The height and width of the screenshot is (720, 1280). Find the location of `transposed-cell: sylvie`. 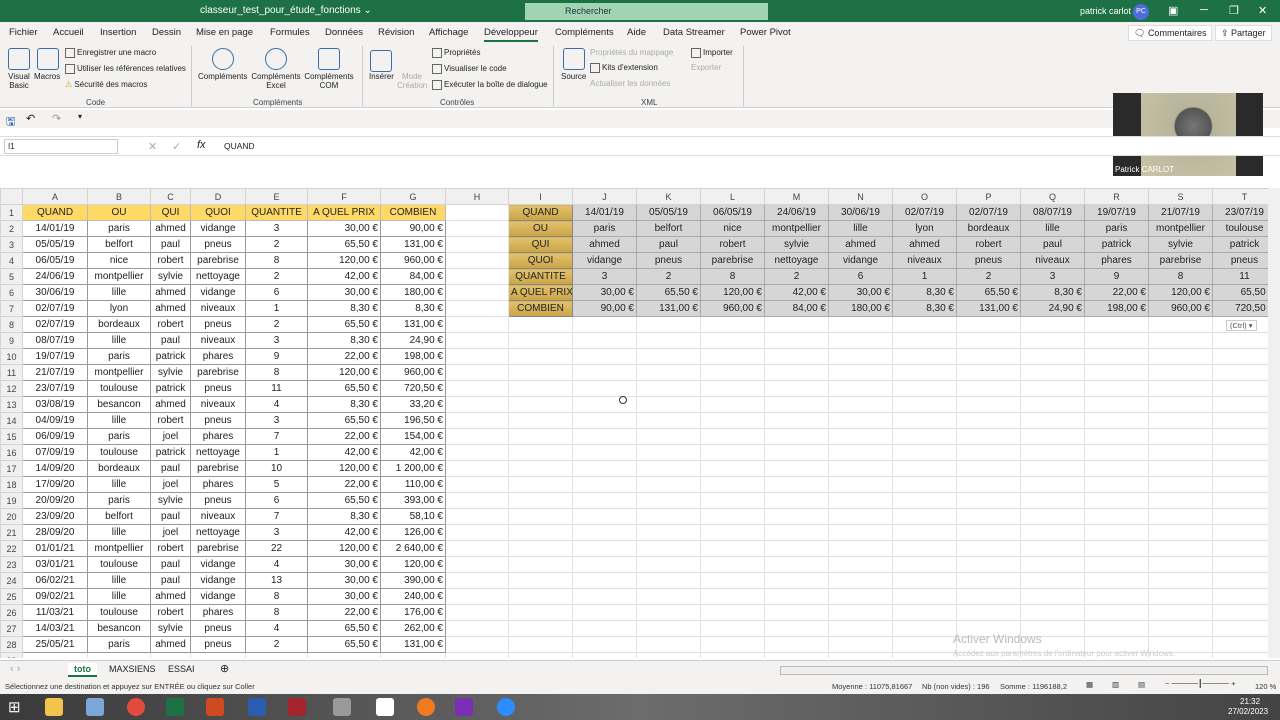

transposed-cell: sylvie is located at coordinates (1180, 244).